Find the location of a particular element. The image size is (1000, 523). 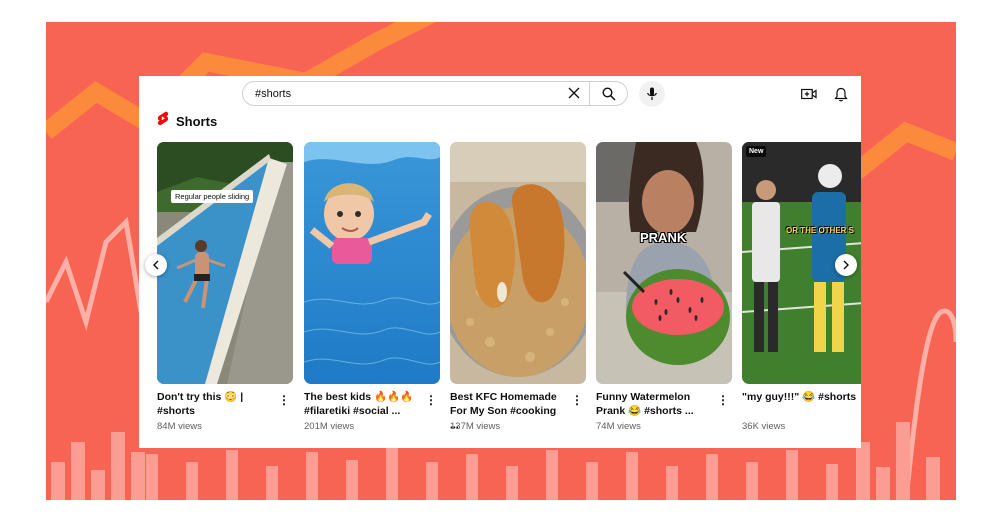

shorts-section-header: Shorts is located at coordinates (187, 121).